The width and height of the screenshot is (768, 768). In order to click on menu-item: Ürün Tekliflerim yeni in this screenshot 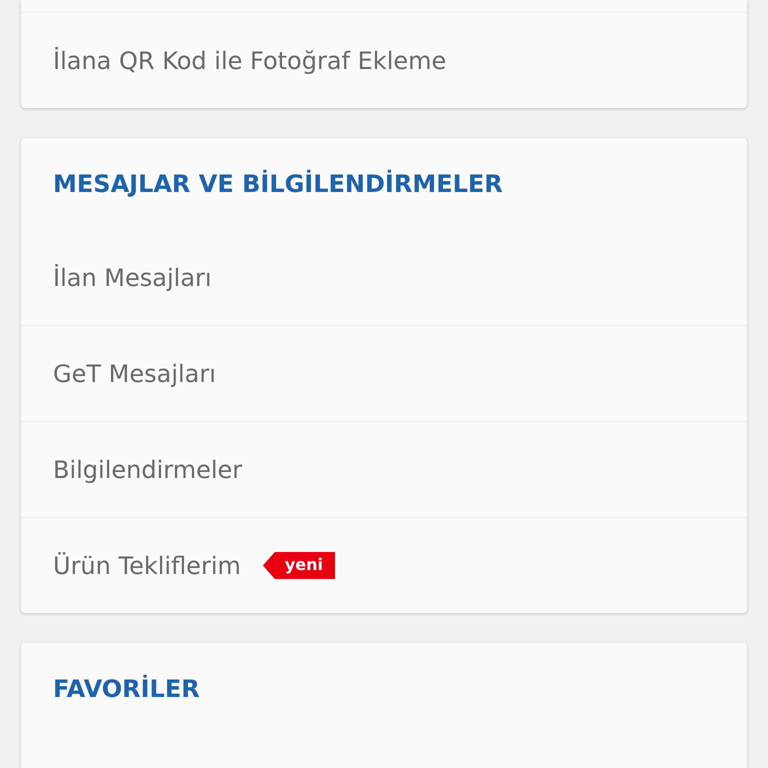, I will do `click(384, 565)`.